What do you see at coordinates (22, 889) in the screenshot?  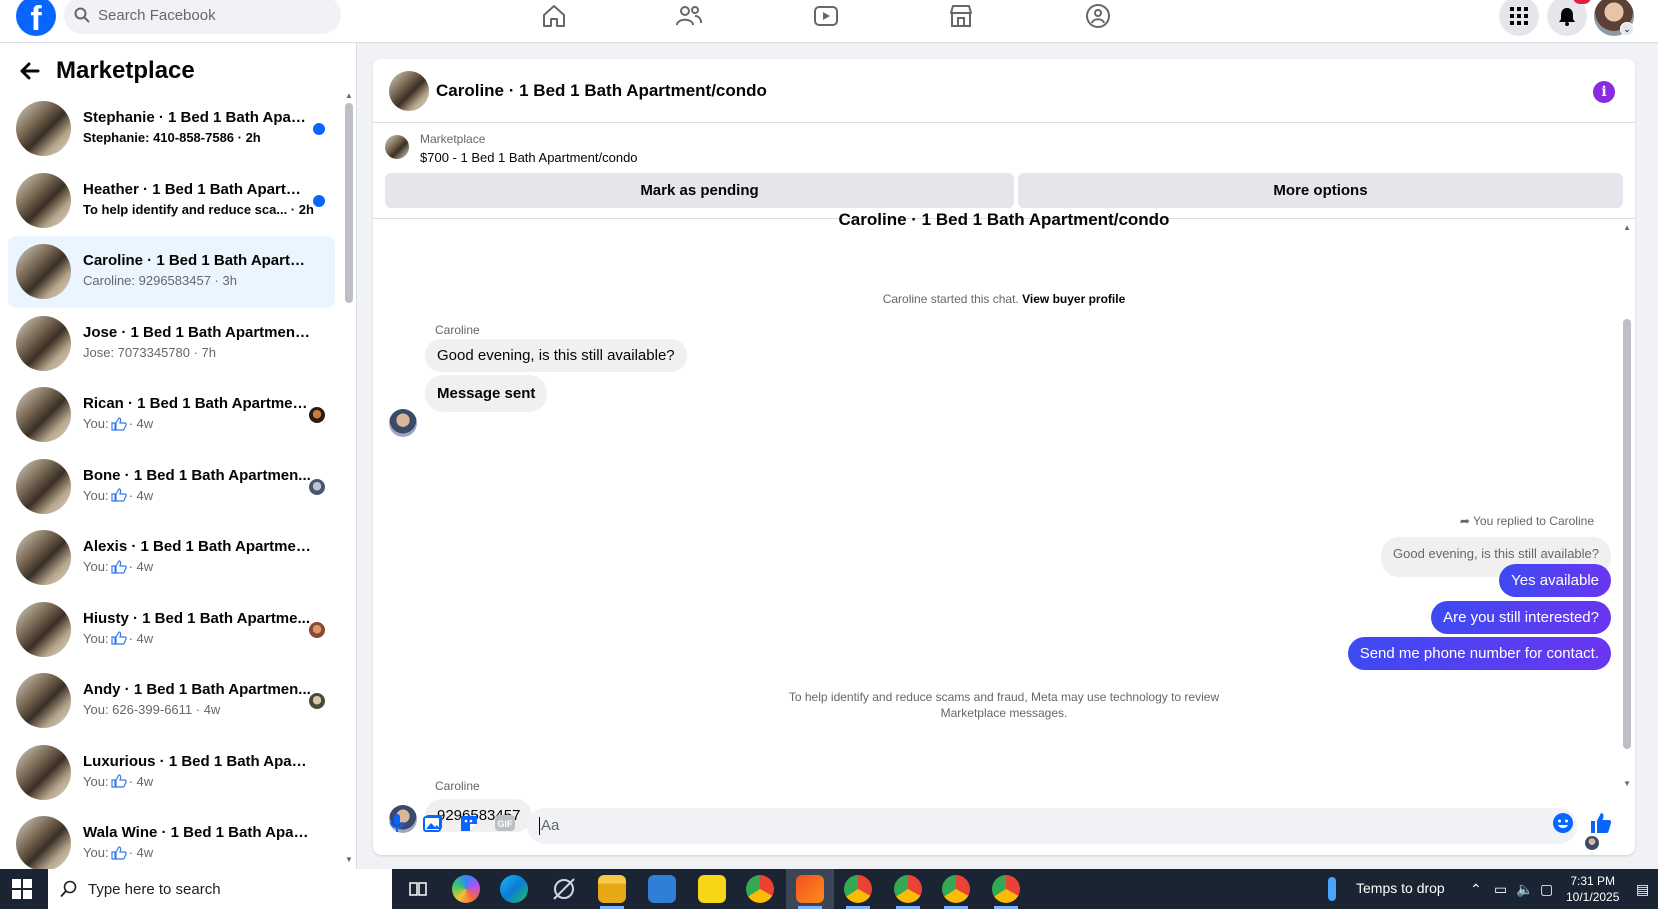 I see `windows-start-icon` at bounding box center [22, 889].